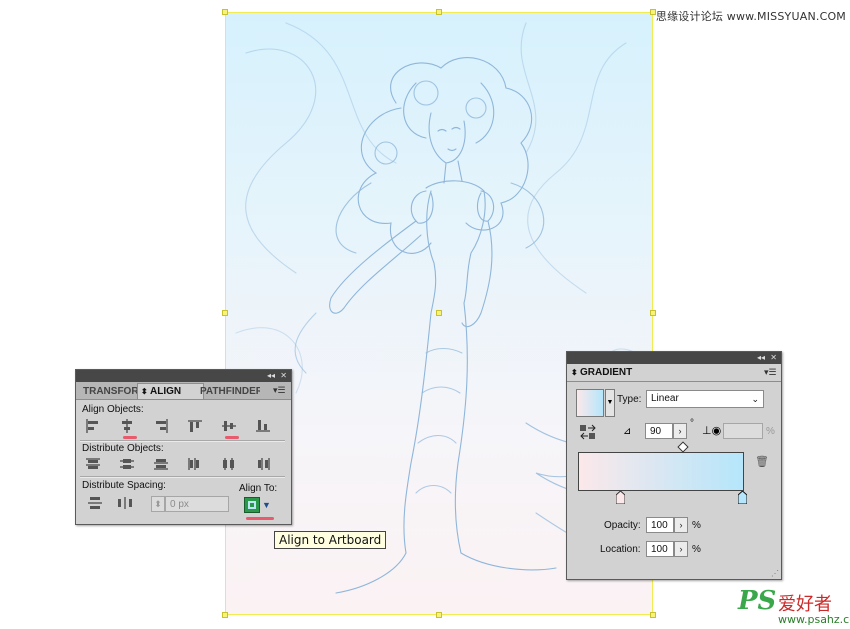 This screenshot has height=629, width=850. What do you see at coordinates (674, 358) in the screenshot?
I see `gradient-panel-titlebar: ◂◂ ✕` at bounding box center [674, 358].